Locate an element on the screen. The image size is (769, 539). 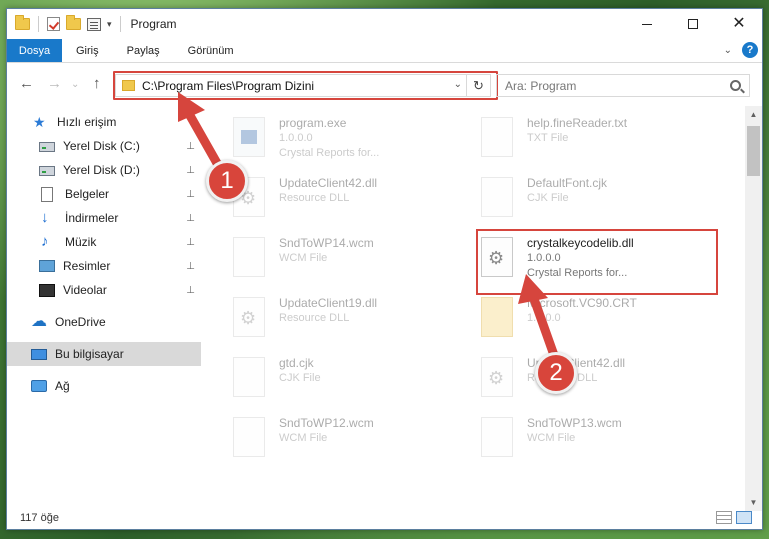
file-item-gtd-cjk: gtd.cjk CJK File is located at coordinates (318, 379).